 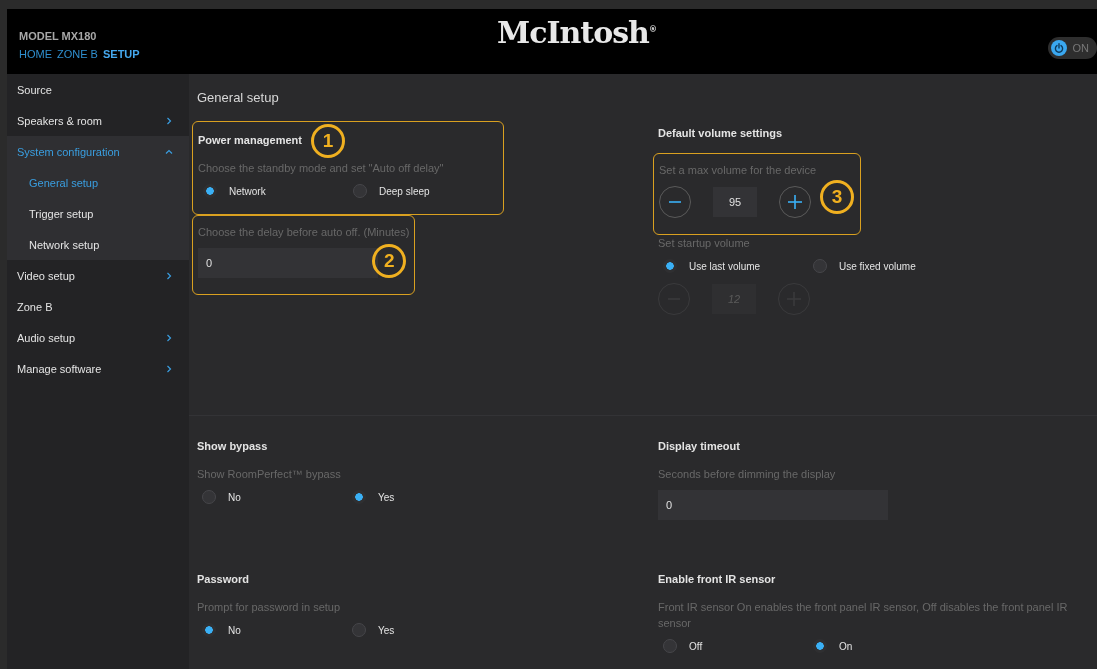 I want to click on nav-link: HOME, so click(x=35, y=53).